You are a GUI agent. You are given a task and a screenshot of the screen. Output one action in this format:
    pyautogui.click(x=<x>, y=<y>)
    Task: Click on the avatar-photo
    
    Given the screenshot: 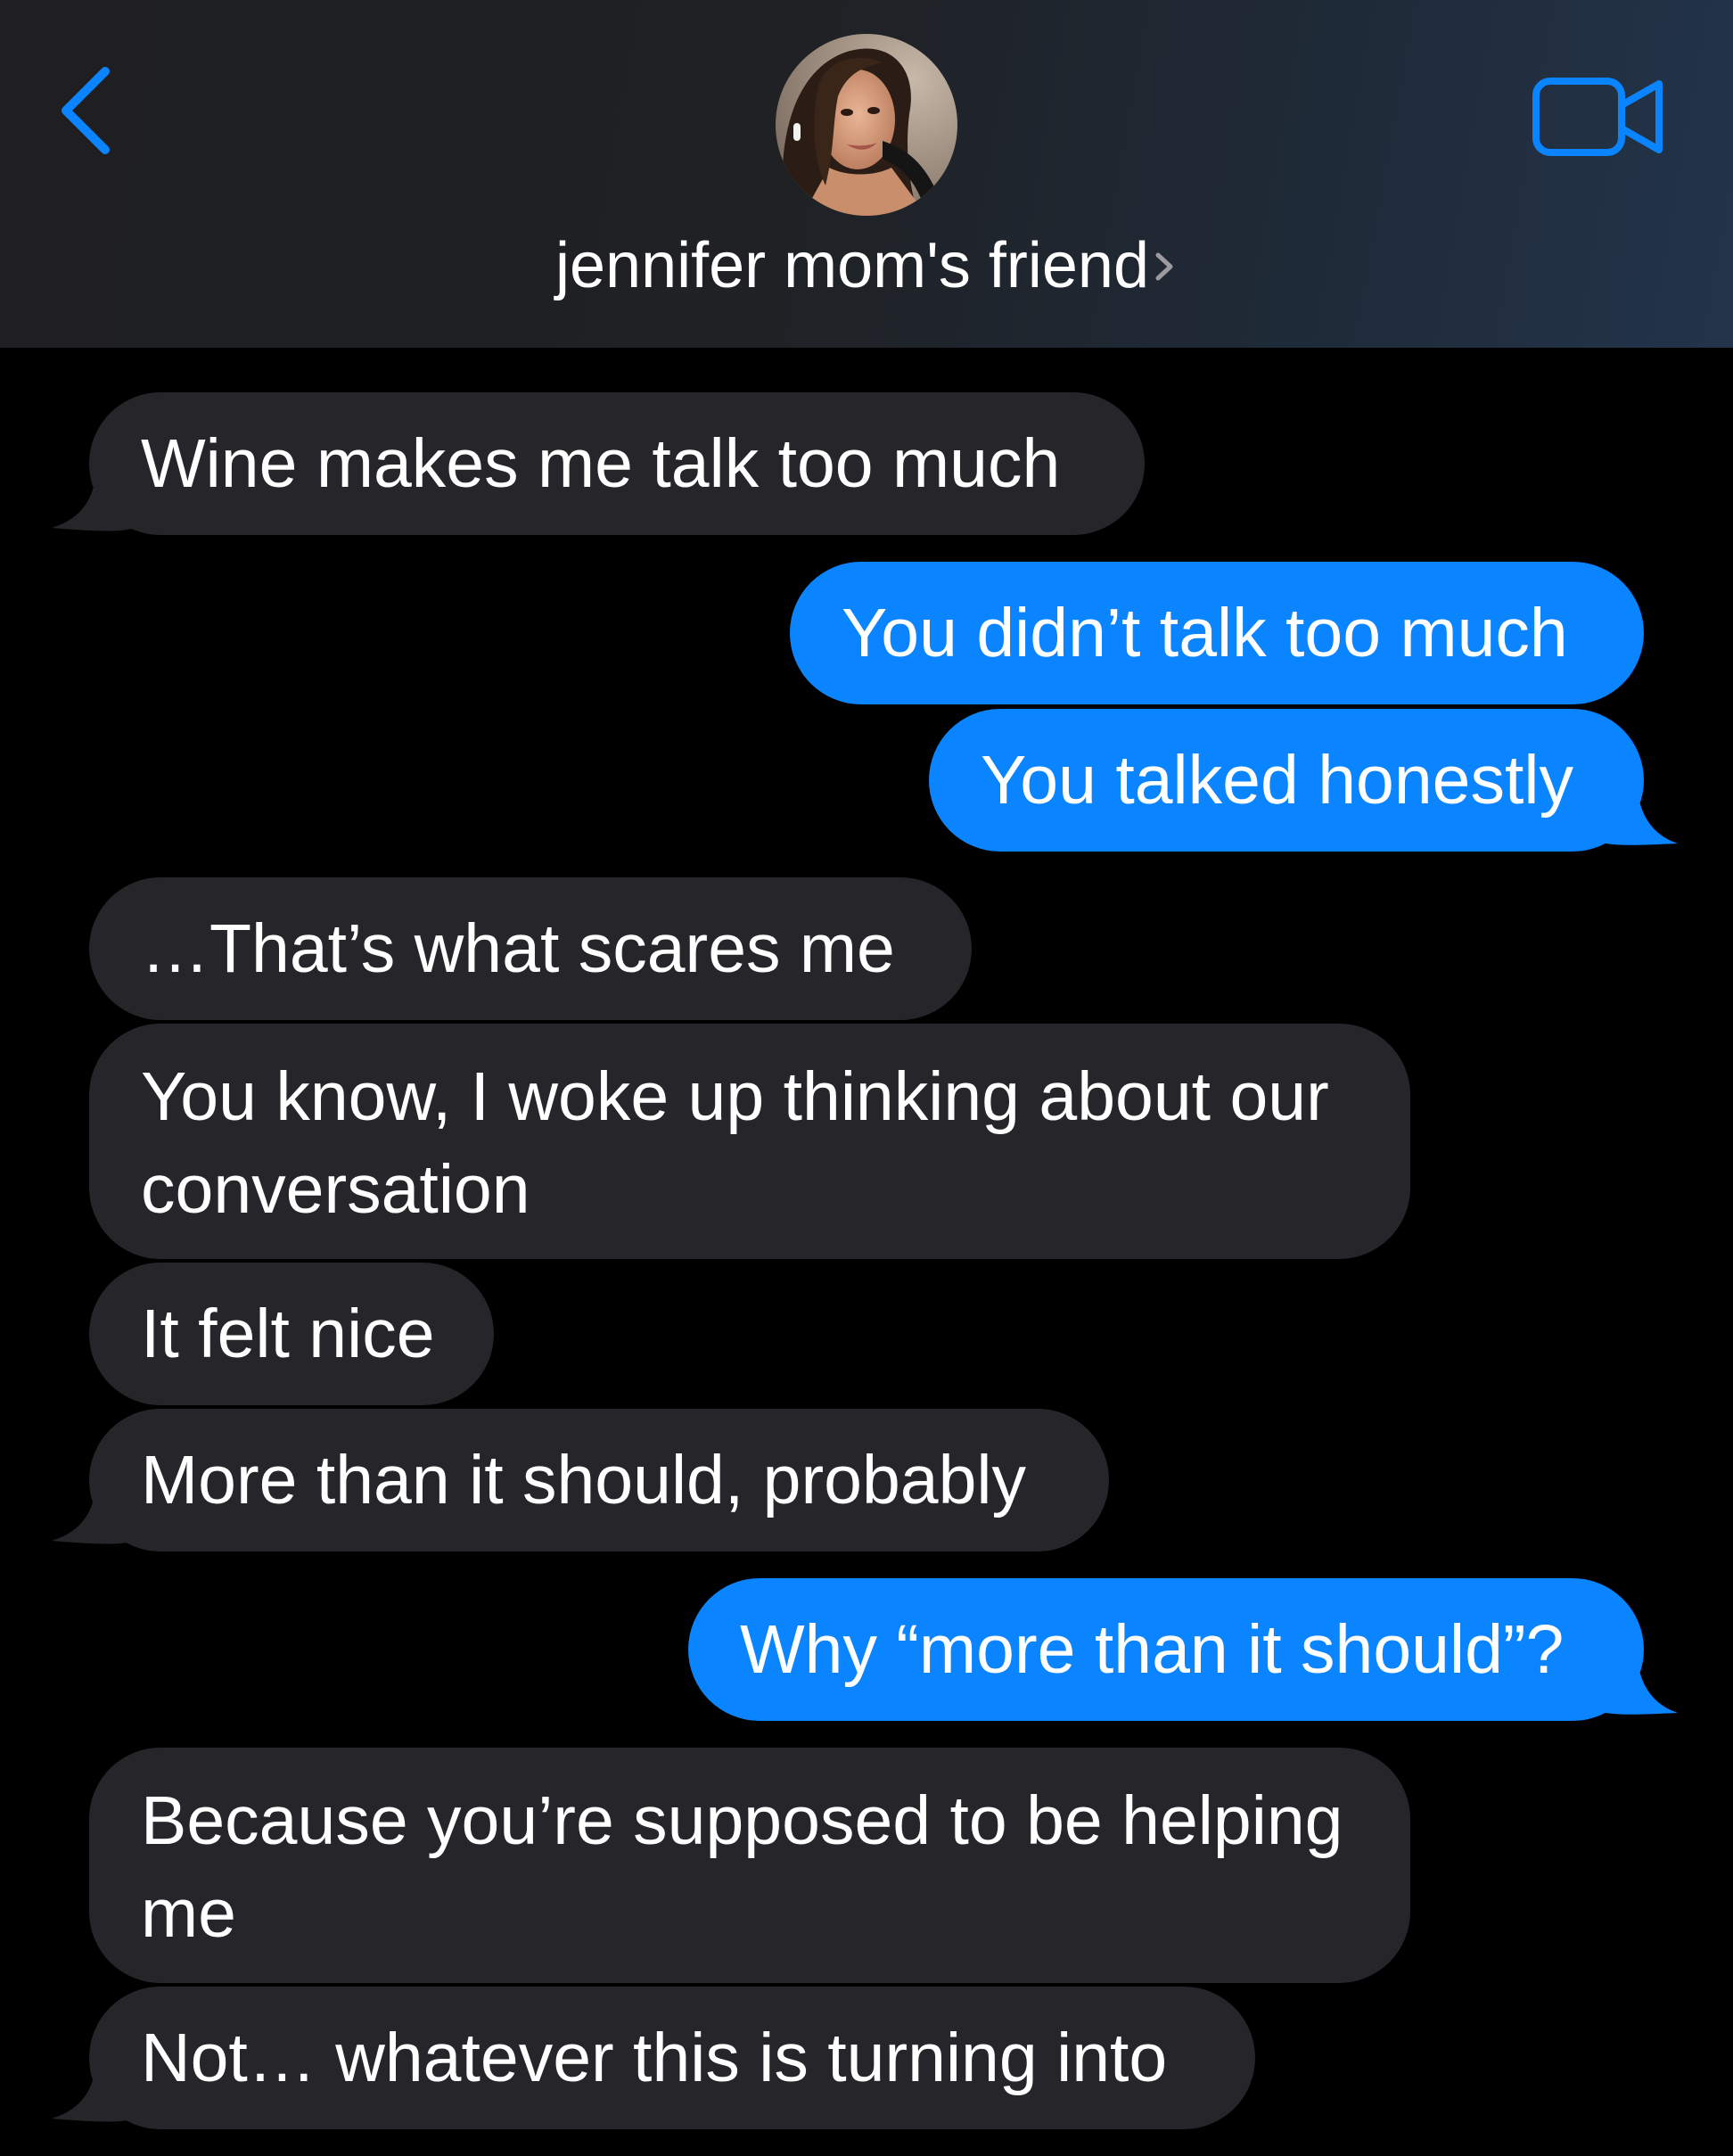 What is the action you would take?
    pyautogui.click(x=866, y=125)
    